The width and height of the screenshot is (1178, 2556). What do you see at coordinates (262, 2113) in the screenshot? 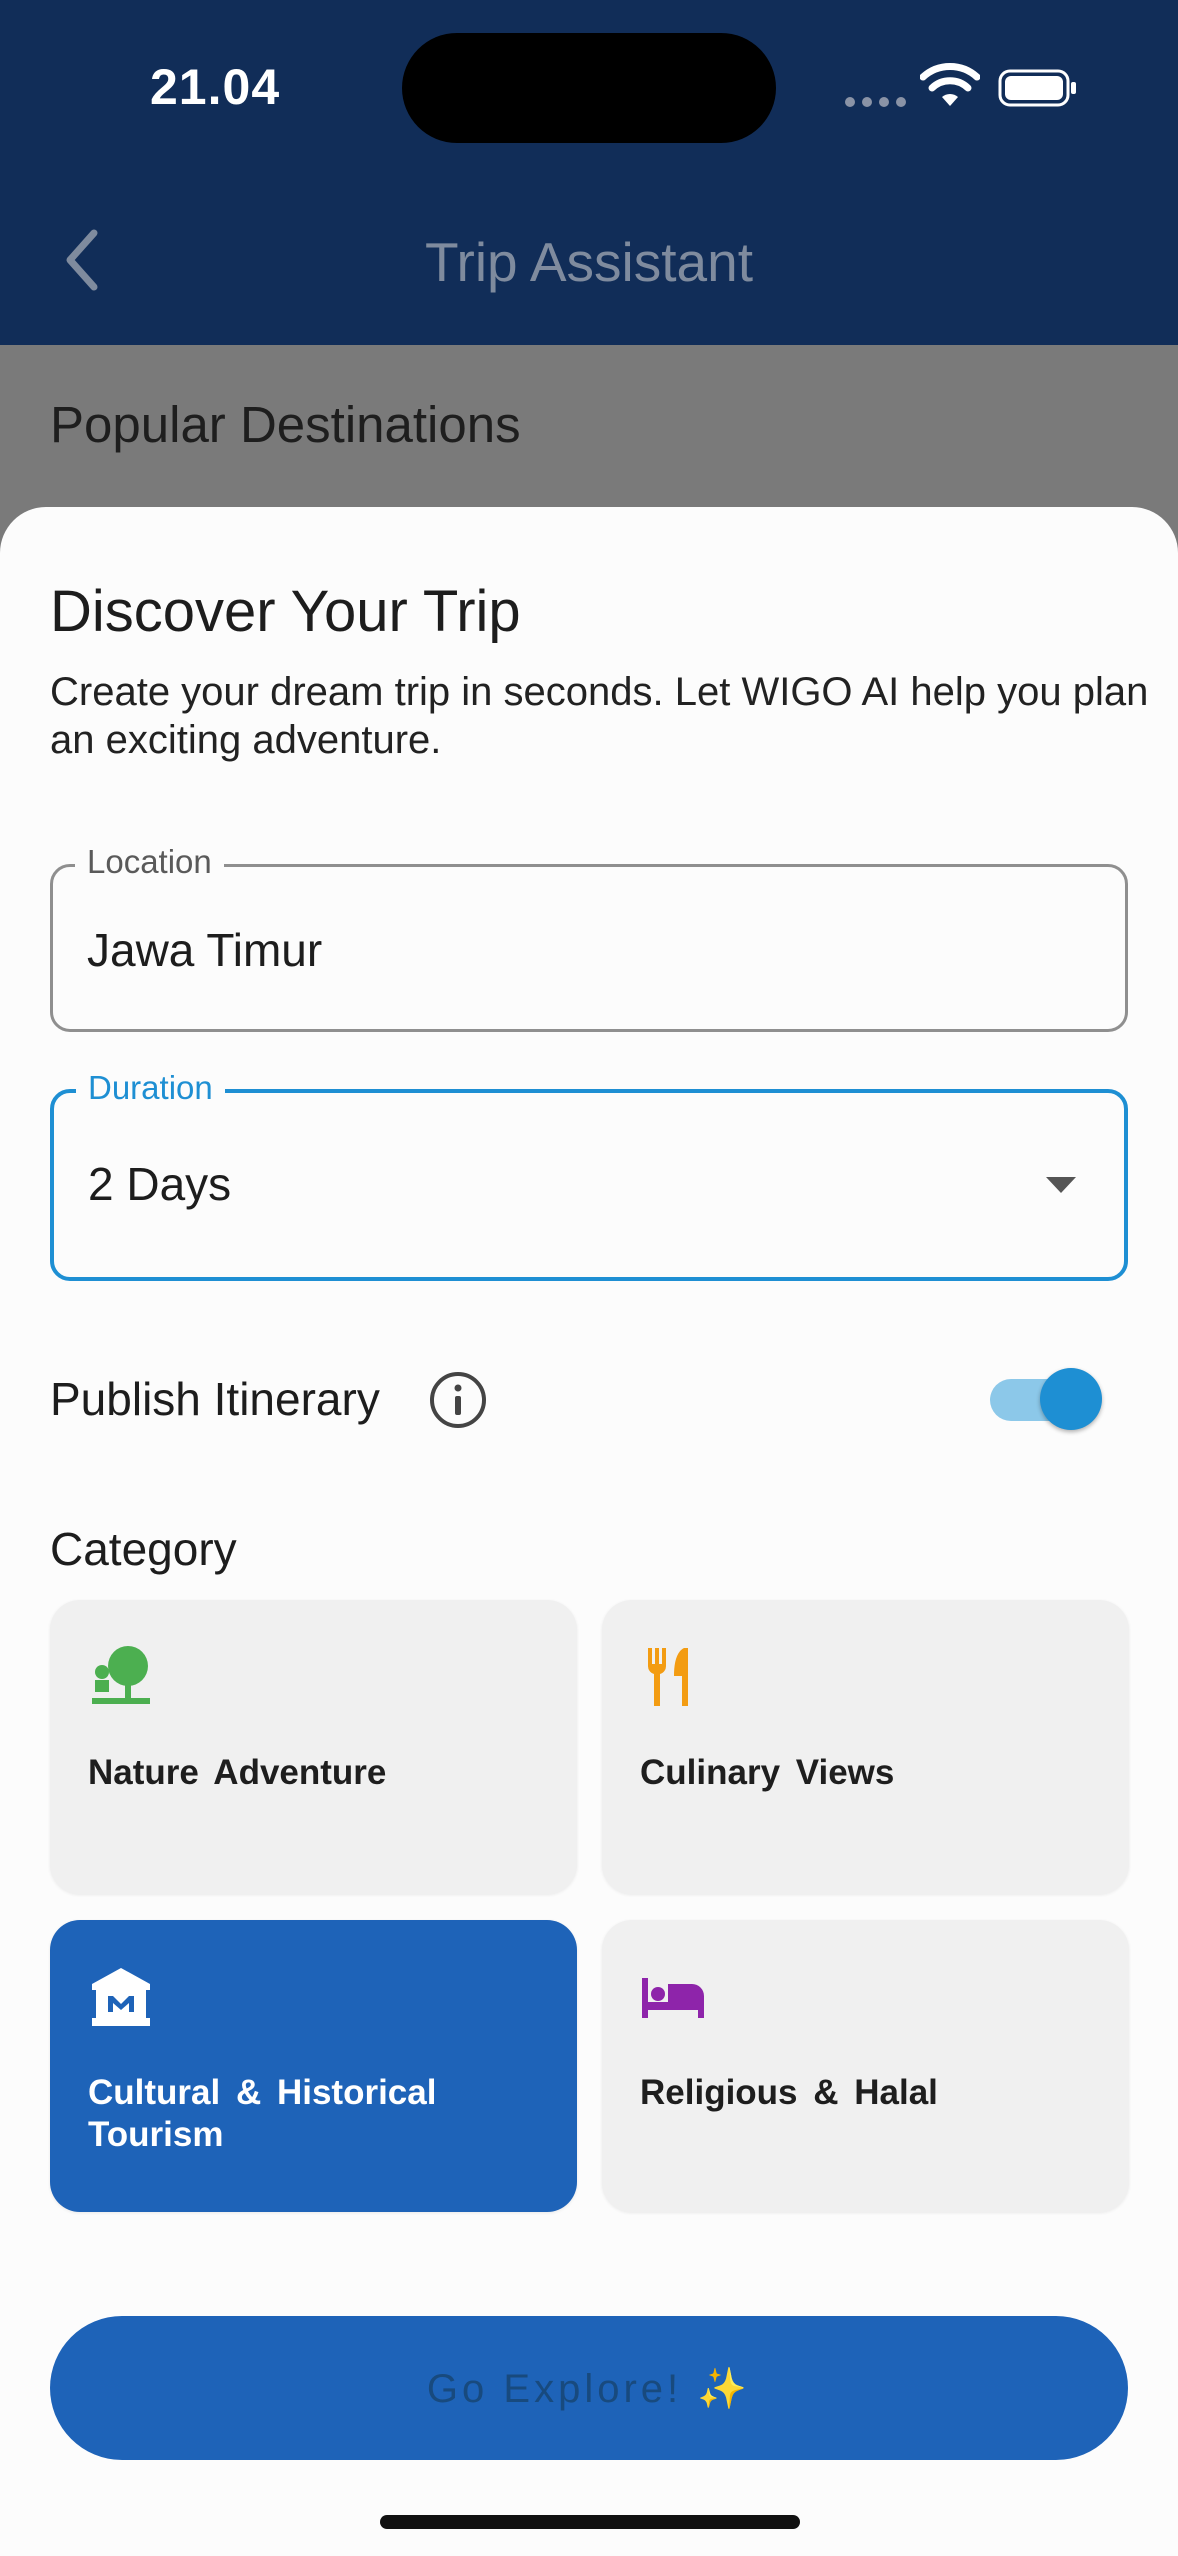
I see `category-label-text: Cultural & Historical Tourism` at bounding box center [262, 2113].